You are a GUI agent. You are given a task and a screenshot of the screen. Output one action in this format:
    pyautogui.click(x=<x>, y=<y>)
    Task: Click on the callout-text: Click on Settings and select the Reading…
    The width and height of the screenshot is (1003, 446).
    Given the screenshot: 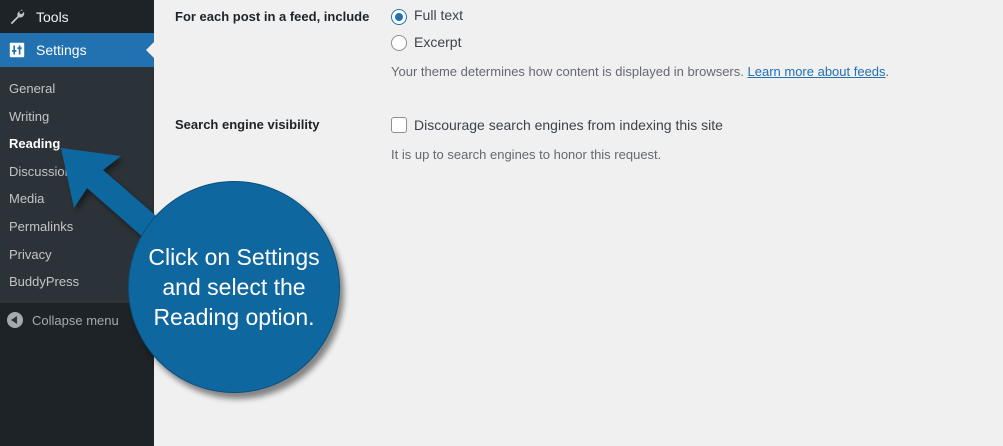 What is the action you would take?
    pyautogui.click(x=234, y=287)
    